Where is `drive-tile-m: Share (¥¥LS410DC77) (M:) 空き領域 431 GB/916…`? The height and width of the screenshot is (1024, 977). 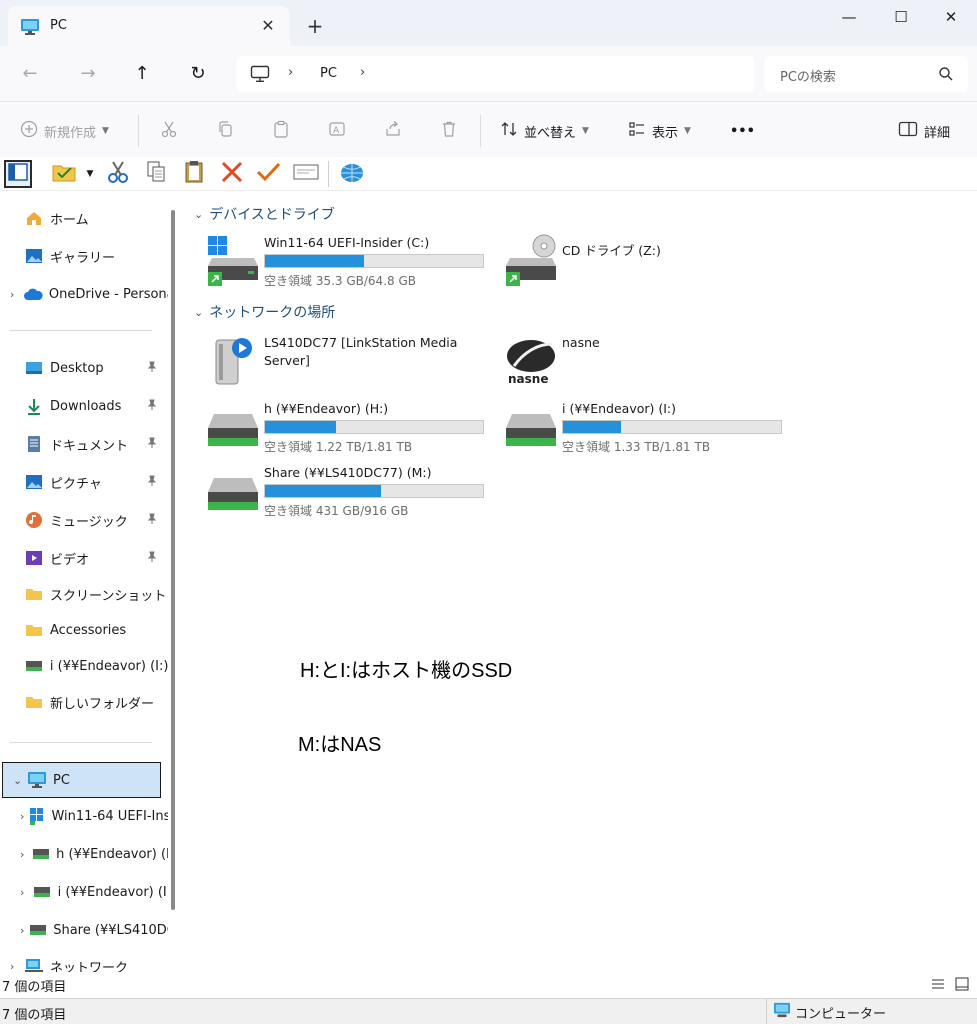
drive-tile-m: Share (¥¥LS410DC77) (M:) 空き領域 431 GB/916… is located at coordinates (356, 493).